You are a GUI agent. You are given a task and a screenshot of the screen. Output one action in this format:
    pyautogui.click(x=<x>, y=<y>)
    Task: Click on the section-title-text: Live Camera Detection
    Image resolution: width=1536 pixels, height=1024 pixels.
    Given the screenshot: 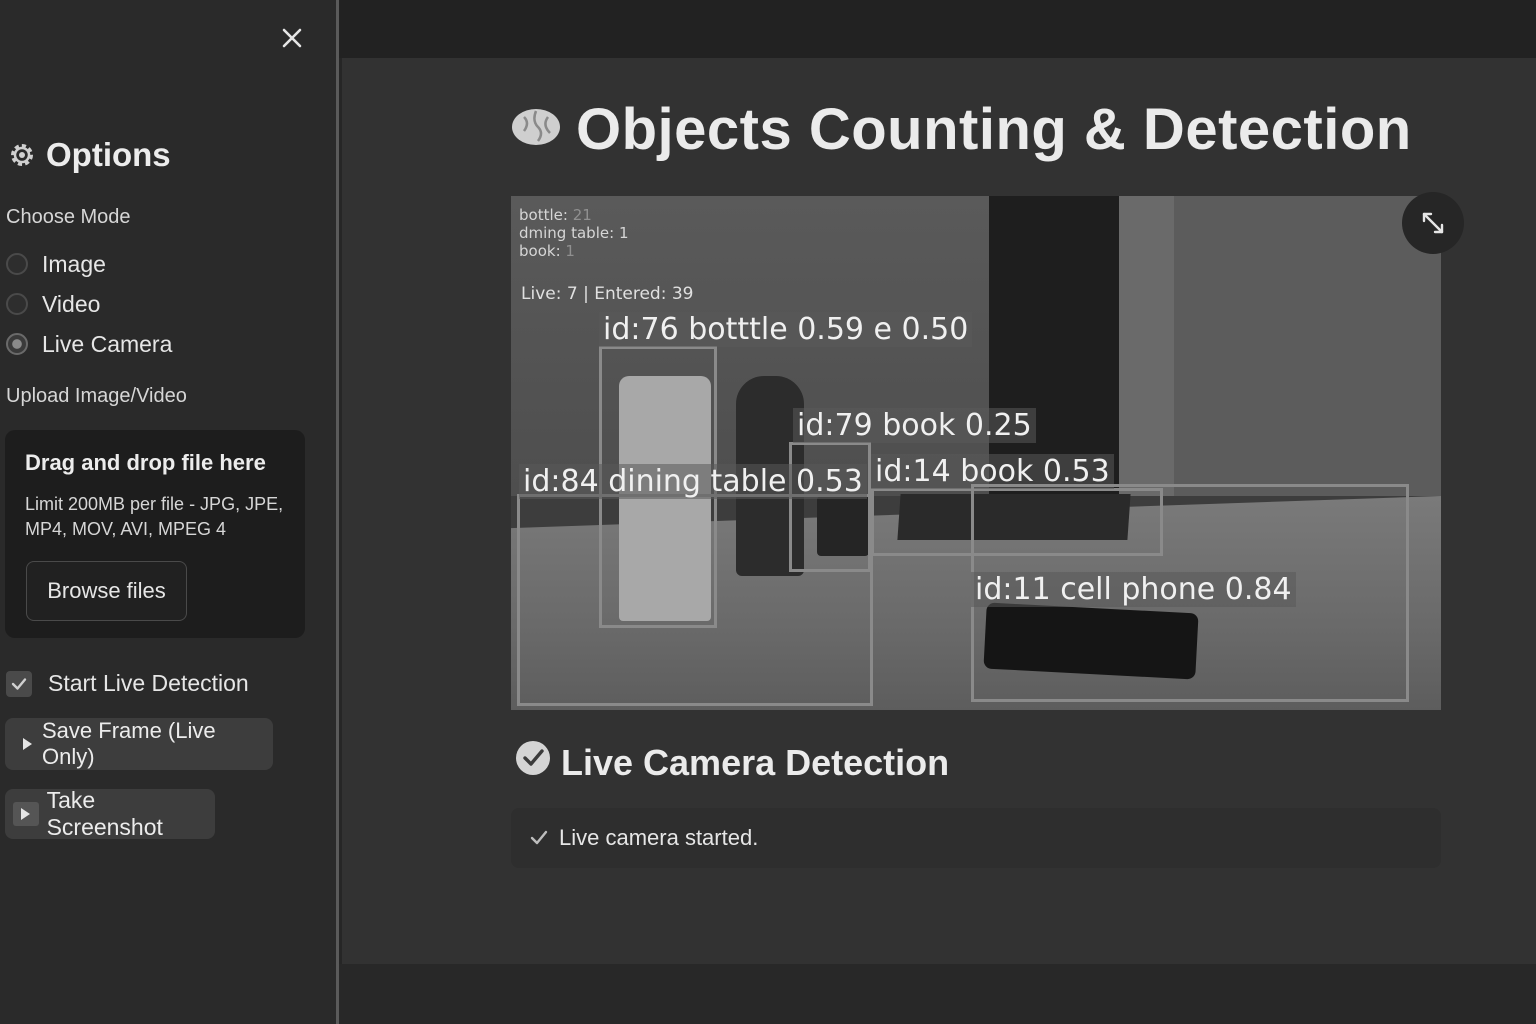 What is the action you would take?
    pyautogui.click(x=755, y=762)
    